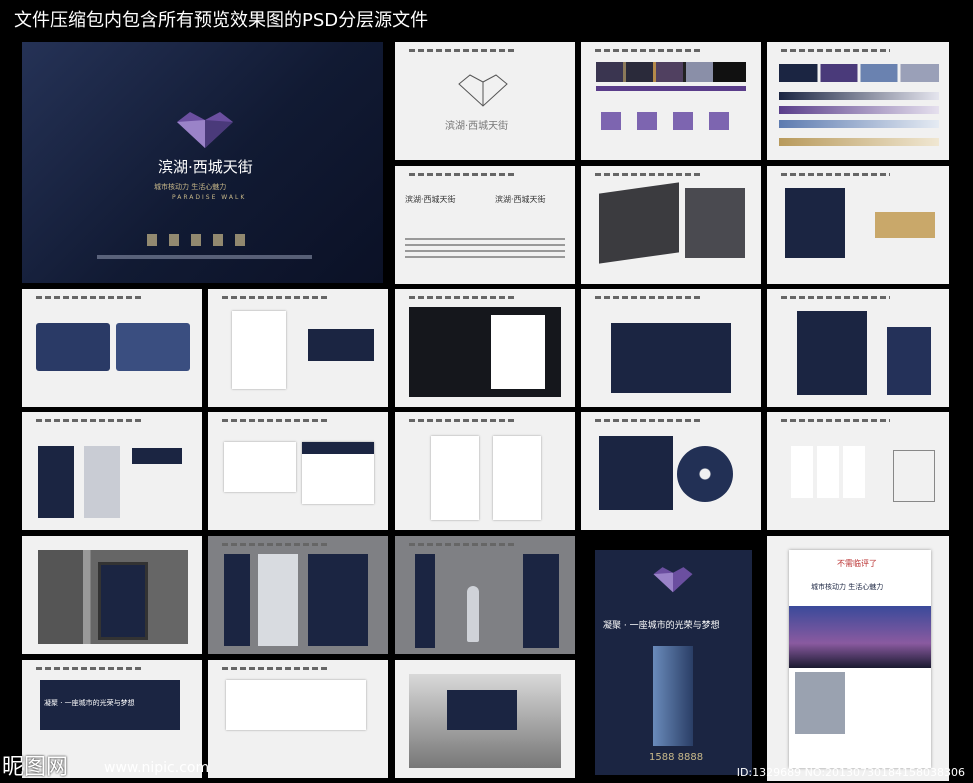  I want to click on cups-tile, so click(858, 471).